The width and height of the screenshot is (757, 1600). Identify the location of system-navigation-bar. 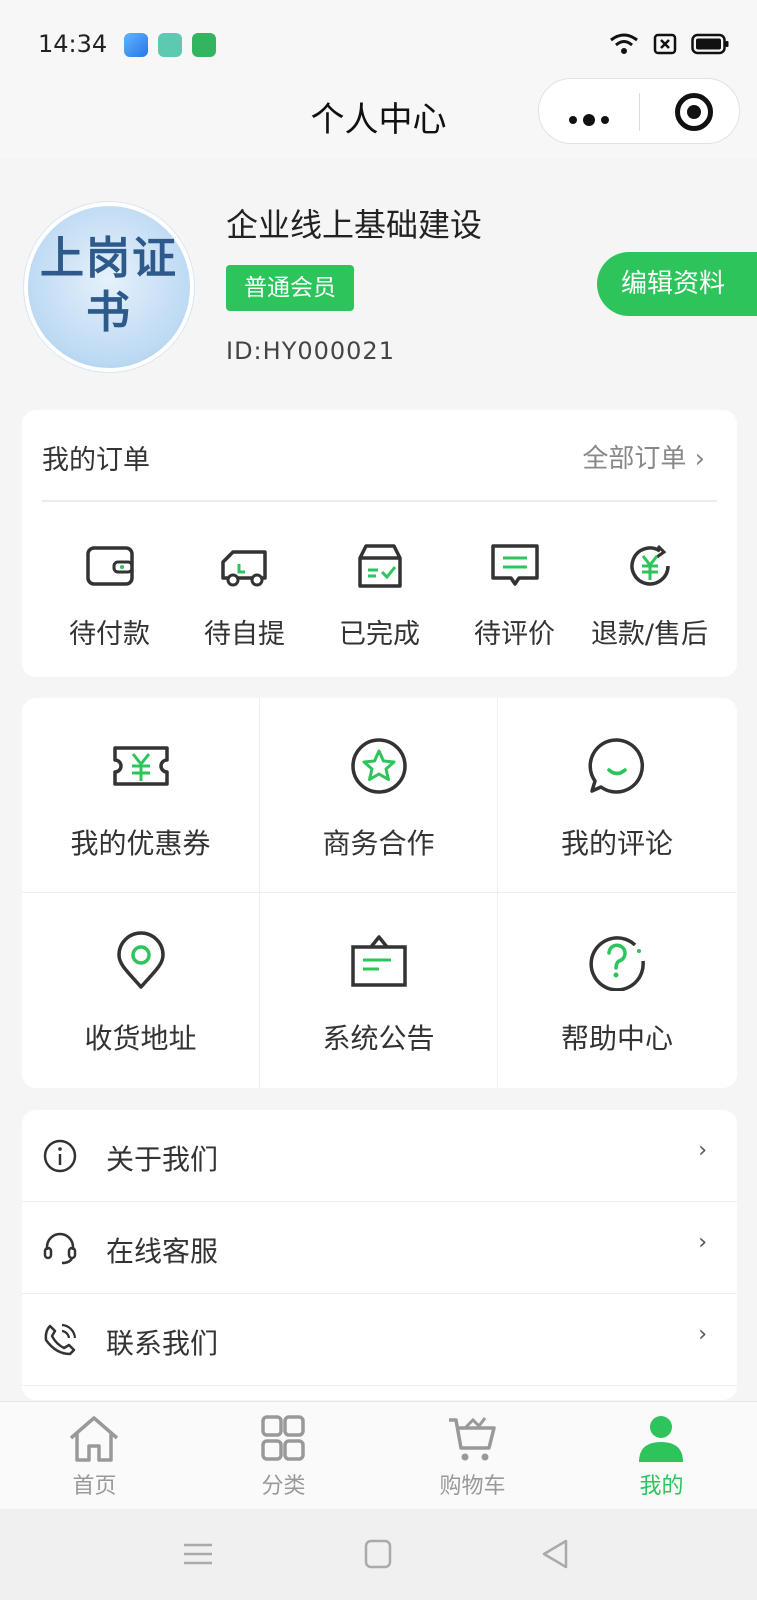
(378, 1554).